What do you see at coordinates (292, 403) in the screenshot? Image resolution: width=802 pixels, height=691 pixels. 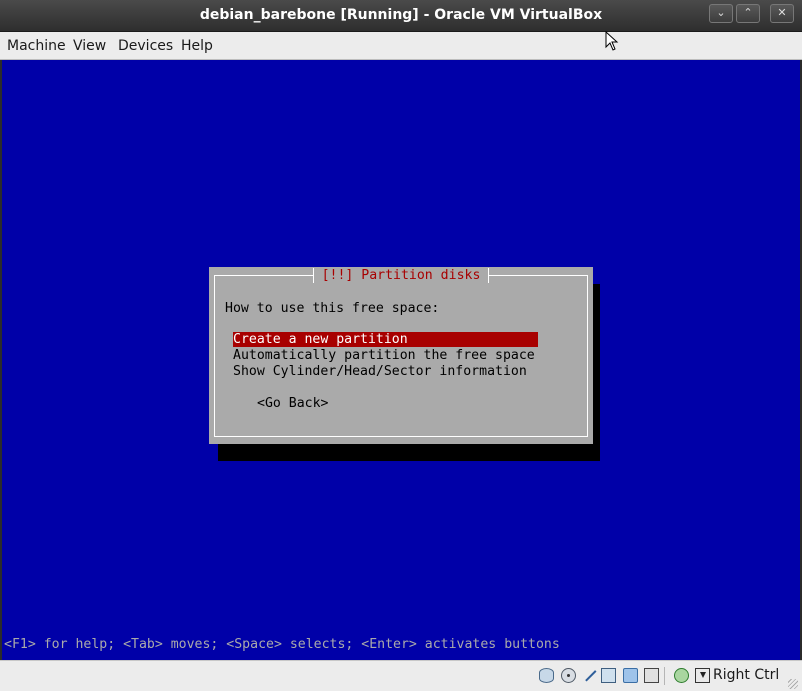 I see `go-back-button: <Go Back>` at bounding box center [292, 403].